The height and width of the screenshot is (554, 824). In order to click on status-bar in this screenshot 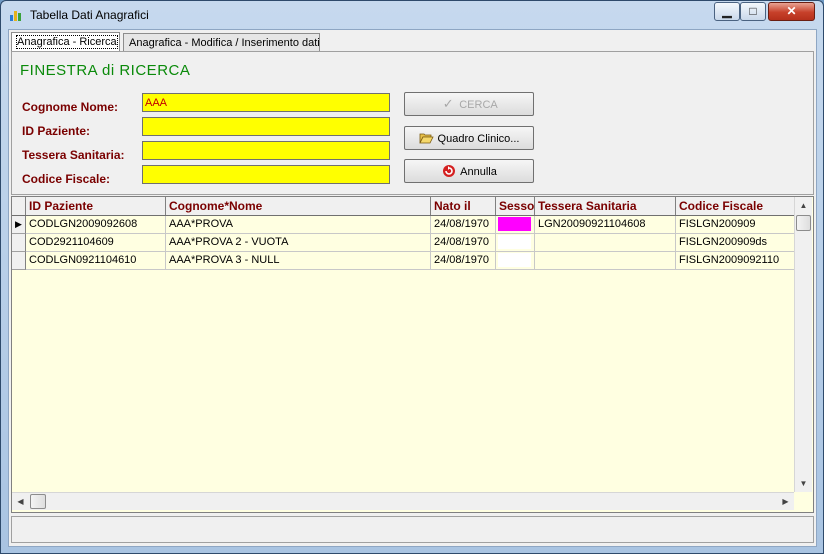, I will do `click(412, 529)`.